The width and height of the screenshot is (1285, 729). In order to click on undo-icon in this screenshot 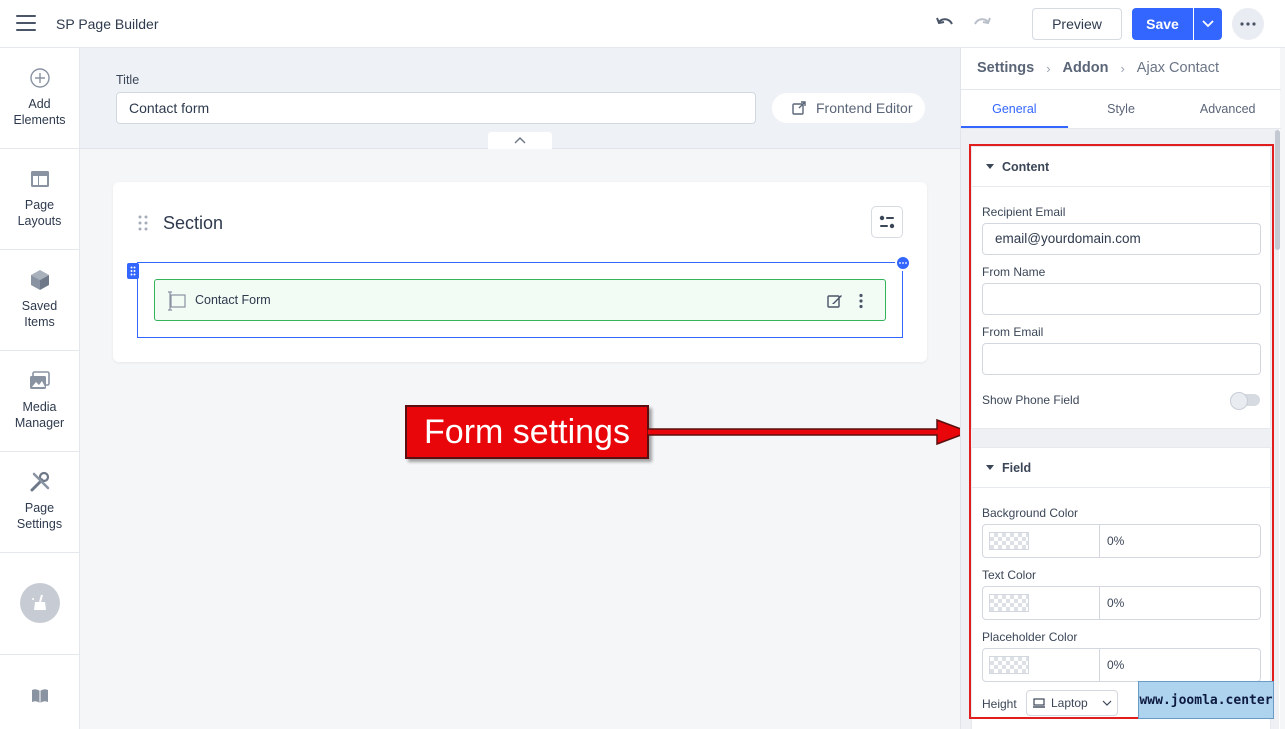, I will do `click(945, 24)`.